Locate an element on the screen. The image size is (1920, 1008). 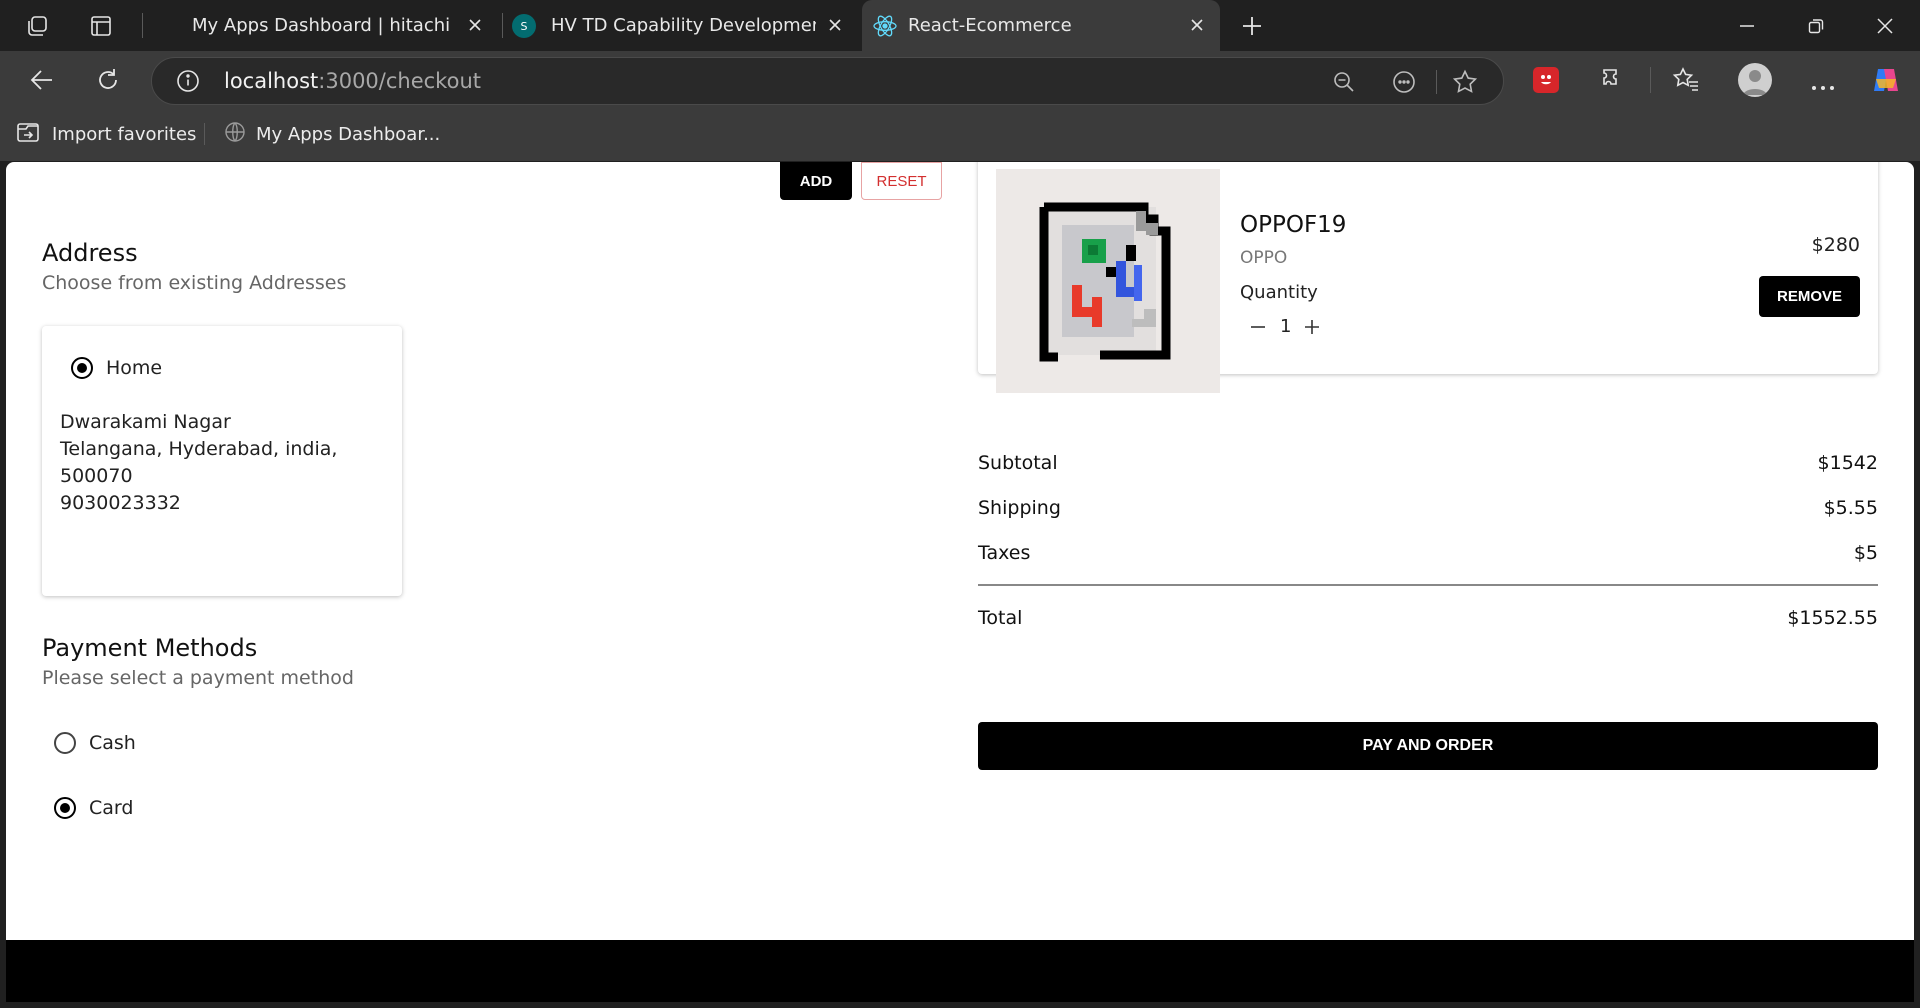
tab-title: My Apps Dashboard | hitachivantara is located at coordinates (321, 25).